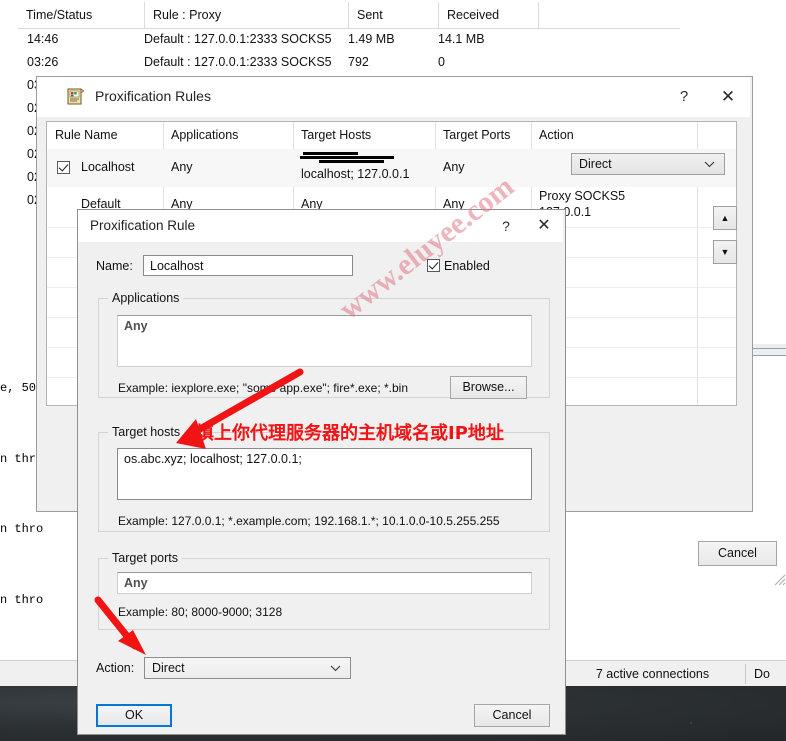 The width and height of the screenshot is (786, 741). I want to click on enabled-checkbox, so click(433, 265).